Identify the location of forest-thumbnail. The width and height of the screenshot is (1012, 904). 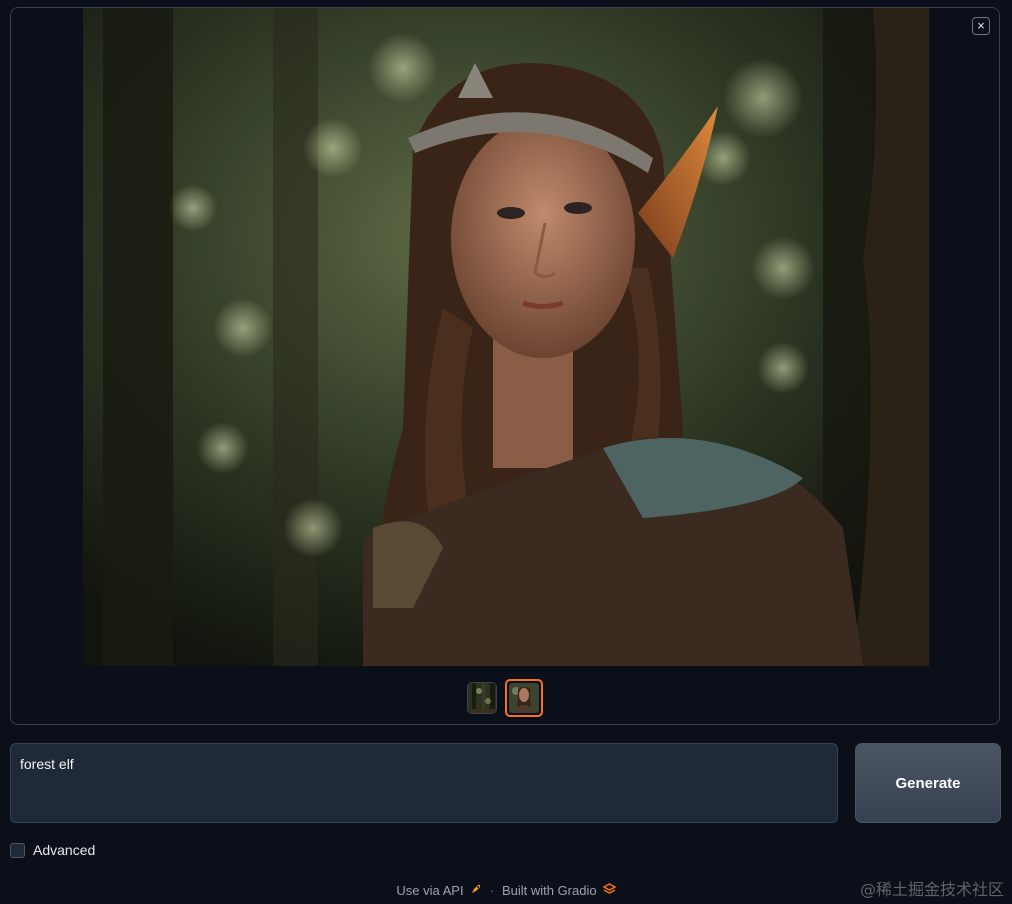
(482, 698).